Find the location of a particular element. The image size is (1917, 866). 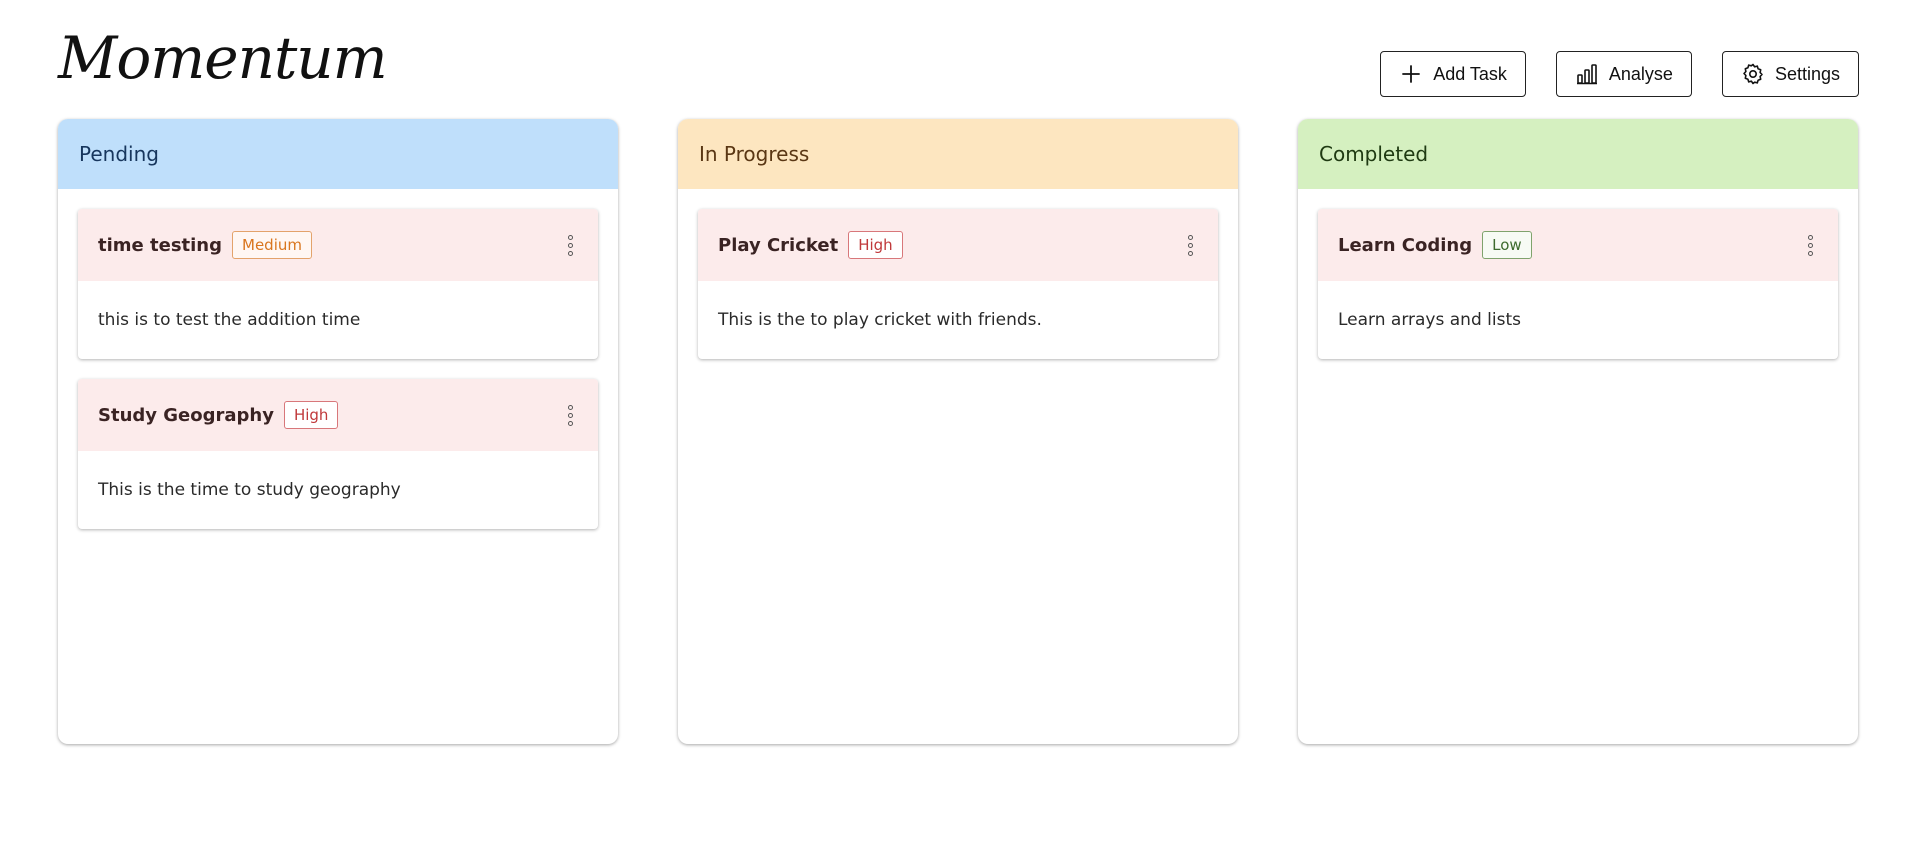

settings-button: Settings is located at coordinates (1790, 74).